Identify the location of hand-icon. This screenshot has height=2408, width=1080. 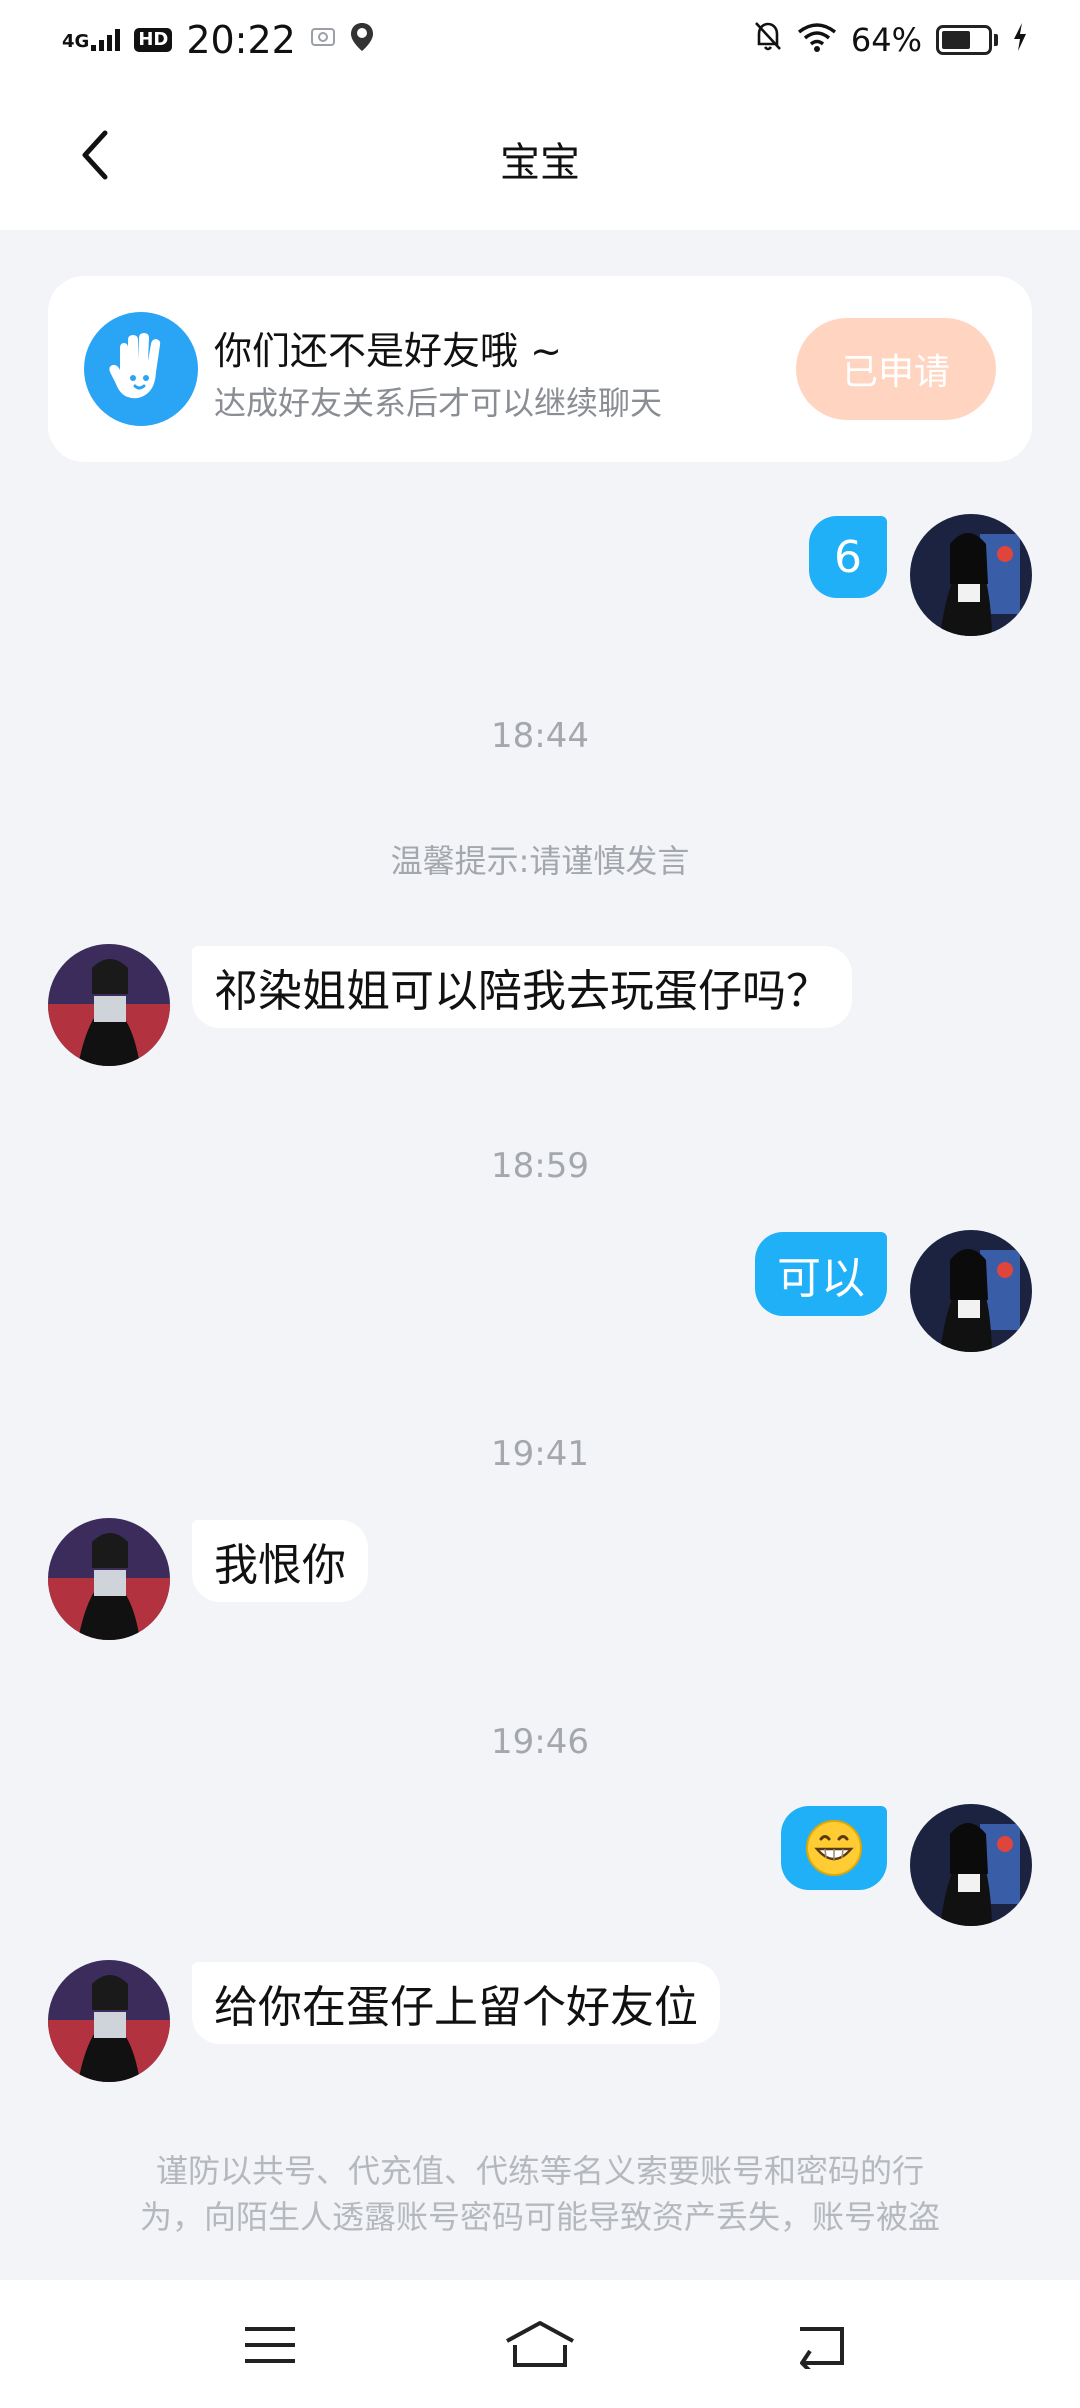
(141, 369).